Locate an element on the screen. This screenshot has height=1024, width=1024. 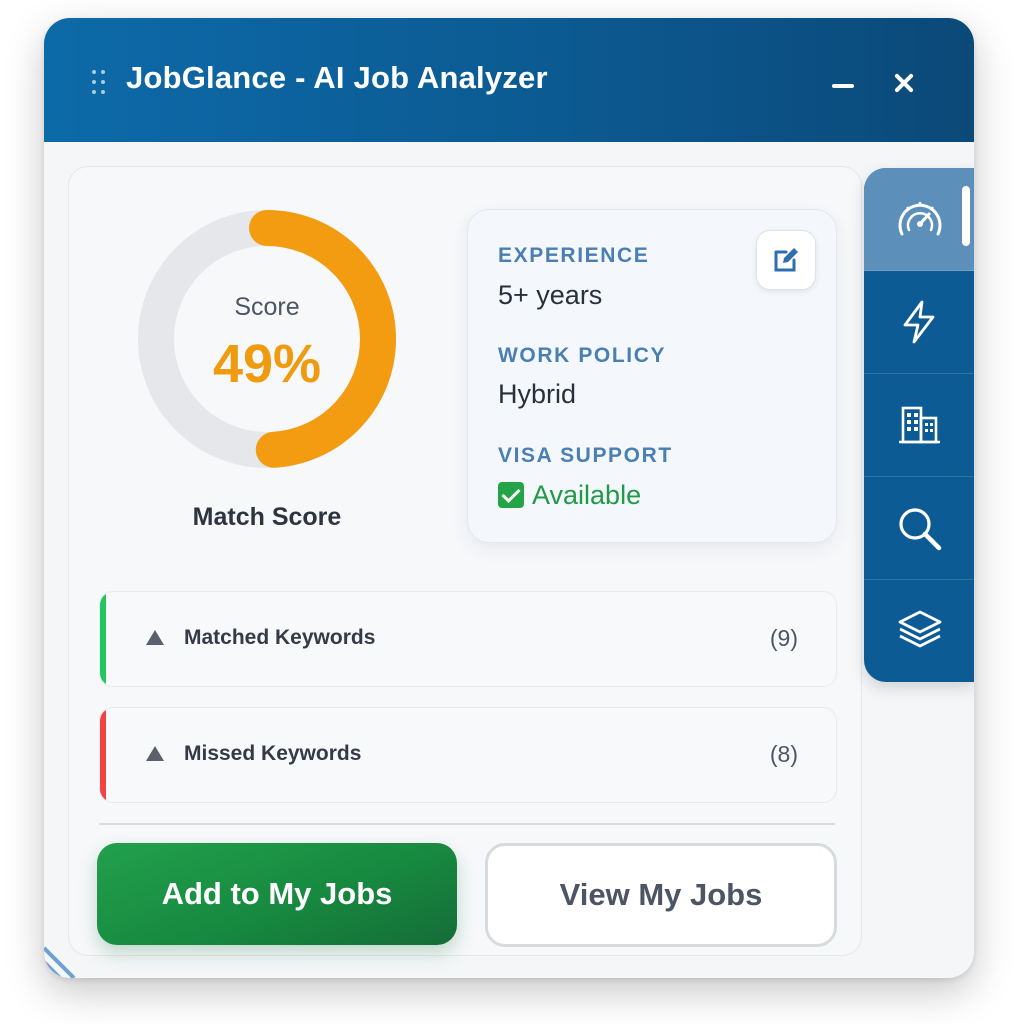
window-title: JobGlance - AI Job Analyzer is located at coordinates (337, 77).